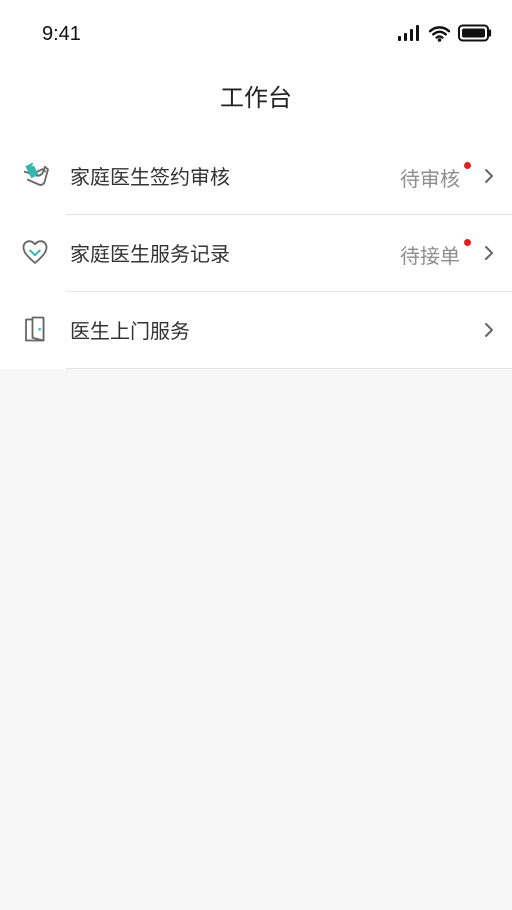 This screenshot has height=910, width=512. Describe the element at coordinates (439, 33) in the screenshot. I see `wifi-icon` at that location.